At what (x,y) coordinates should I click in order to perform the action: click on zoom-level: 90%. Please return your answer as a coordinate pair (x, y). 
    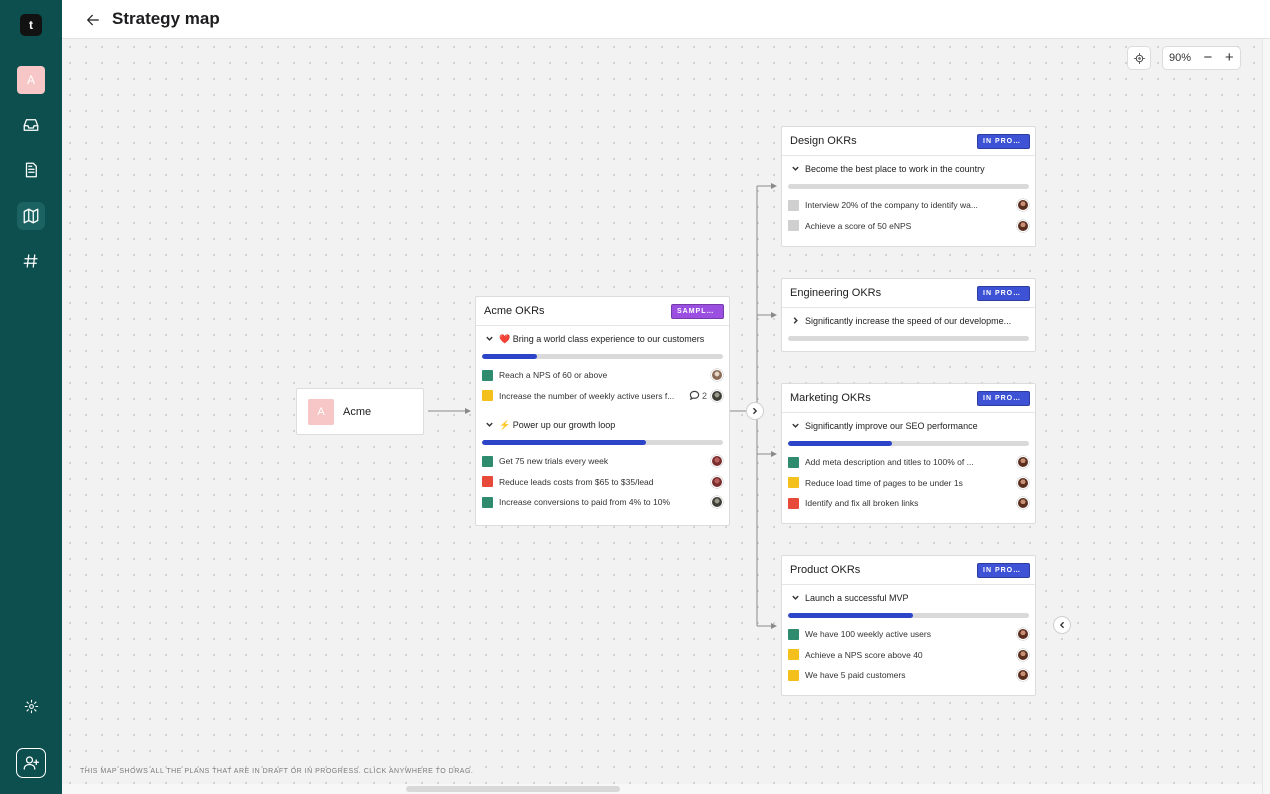
    Looking at the image, I should click on (1180, 58).